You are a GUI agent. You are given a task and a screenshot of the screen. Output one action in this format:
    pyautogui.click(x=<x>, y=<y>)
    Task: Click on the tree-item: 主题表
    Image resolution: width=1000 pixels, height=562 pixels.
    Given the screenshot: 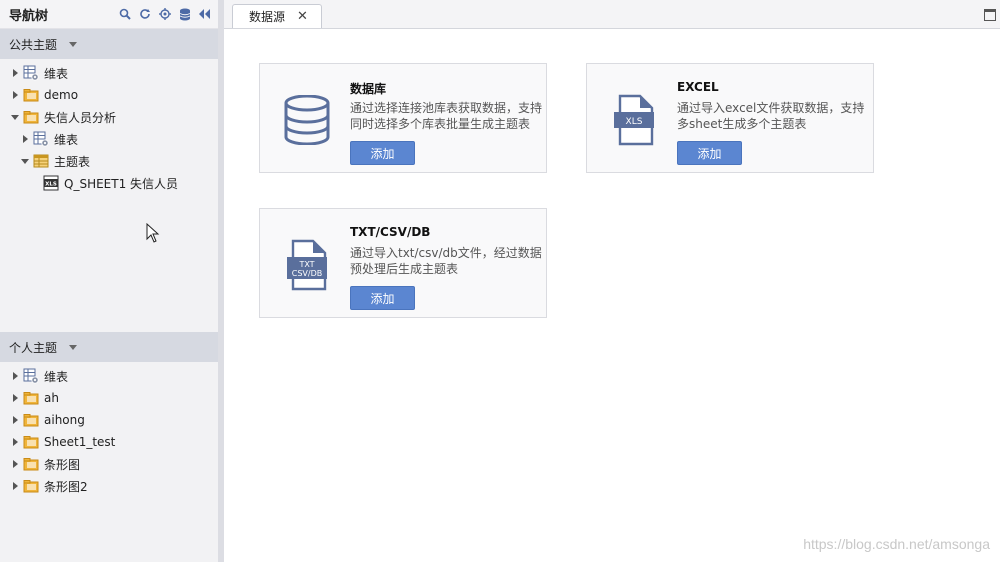 What is the action you would take?
    pyautogui.click(x=109, y=161)
    